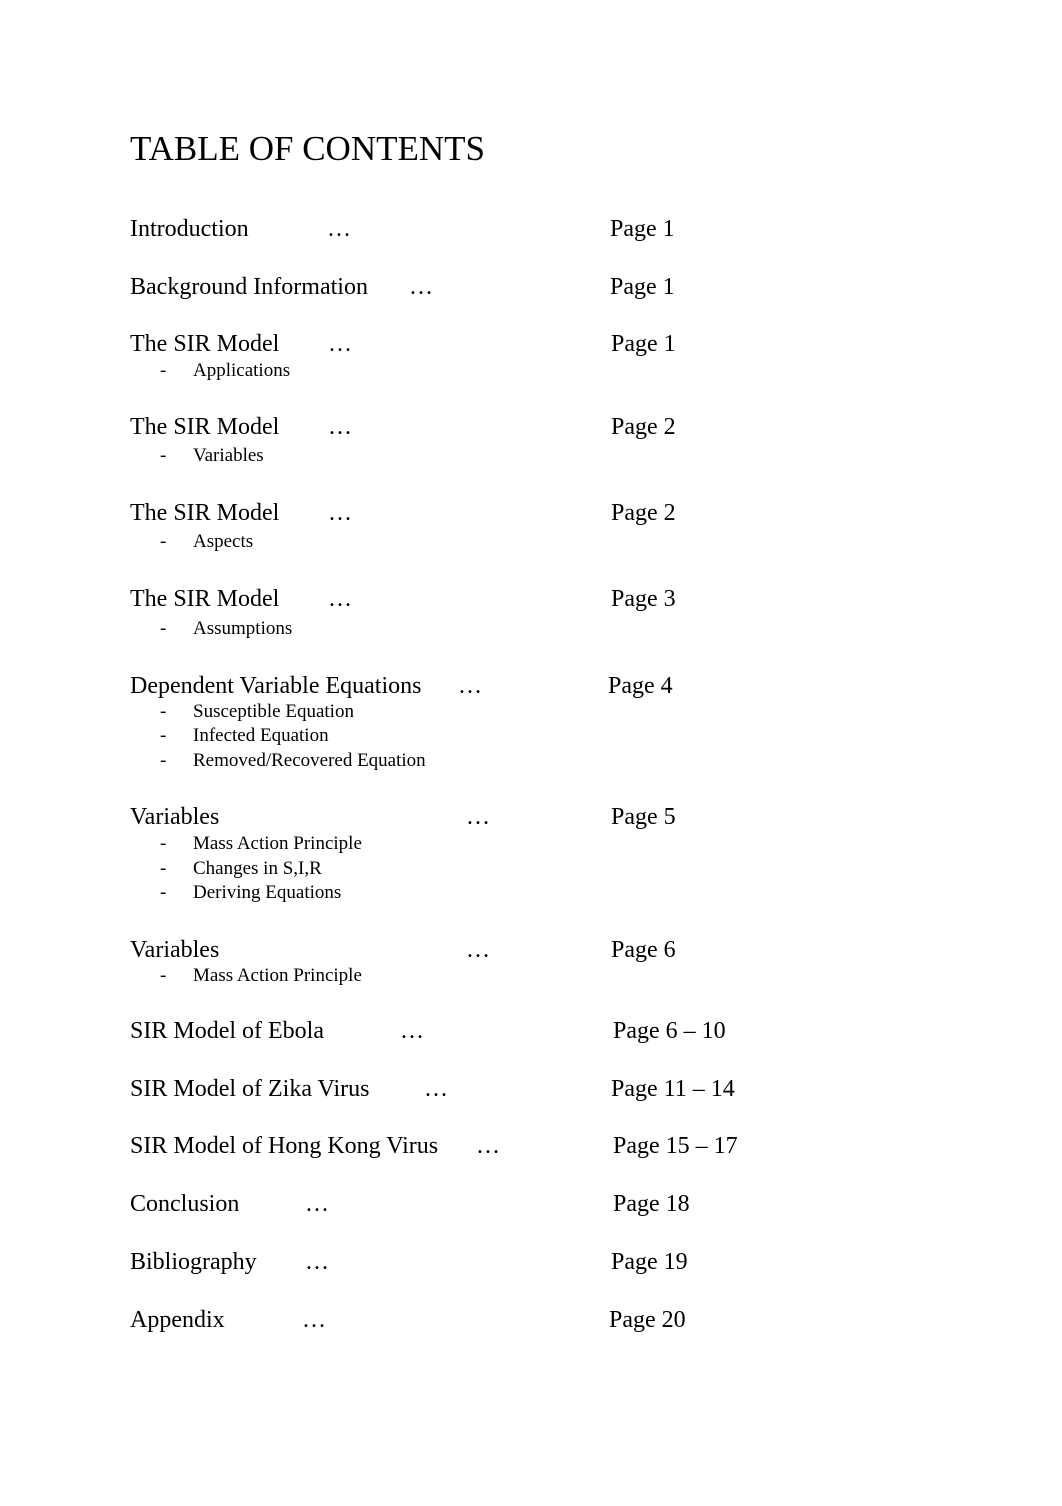  Describe the element at coordinates (184, 1204) in the screenshot. I see `toc-entry-label: Conclusion` at that location.